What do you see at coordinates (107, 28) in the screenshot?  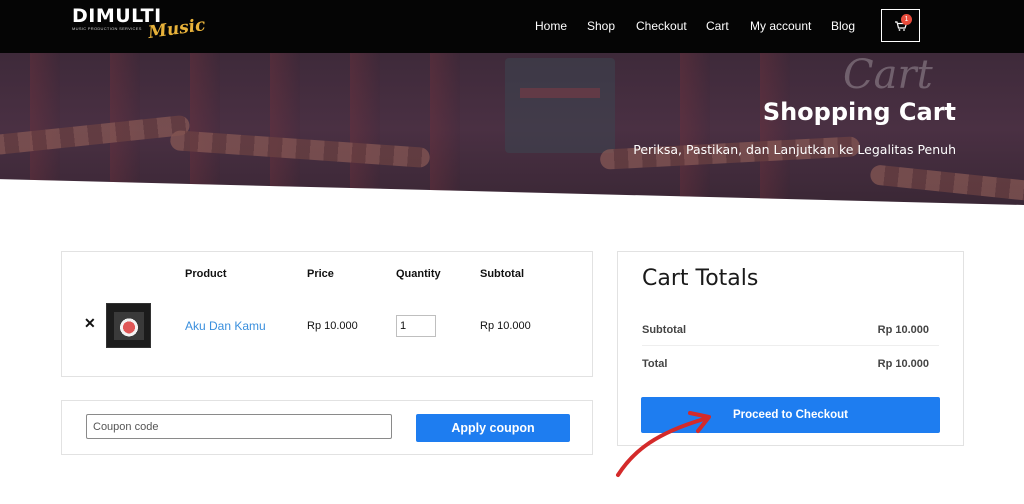 I see `logo-tagline: MUSIC PRODUCTION SERVICES` at bounding box center [107, 28].